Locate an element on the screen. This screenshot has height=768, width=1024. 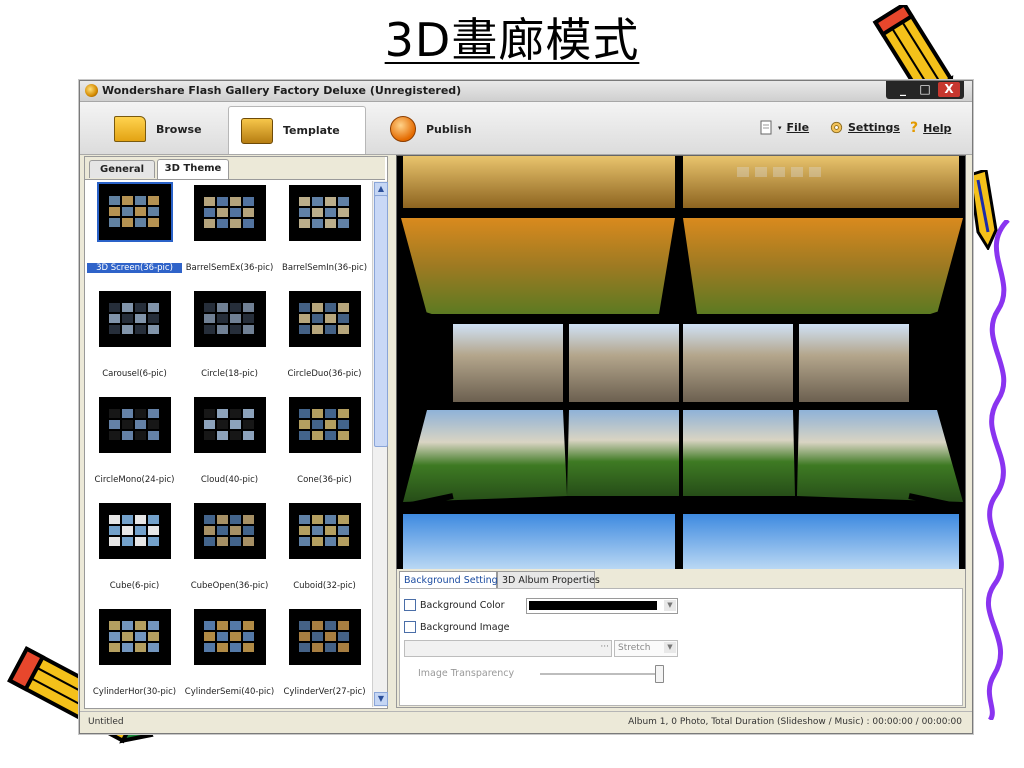
template-thumbnail-label: Circle(18-pic) is located at coordinates (229, 374).